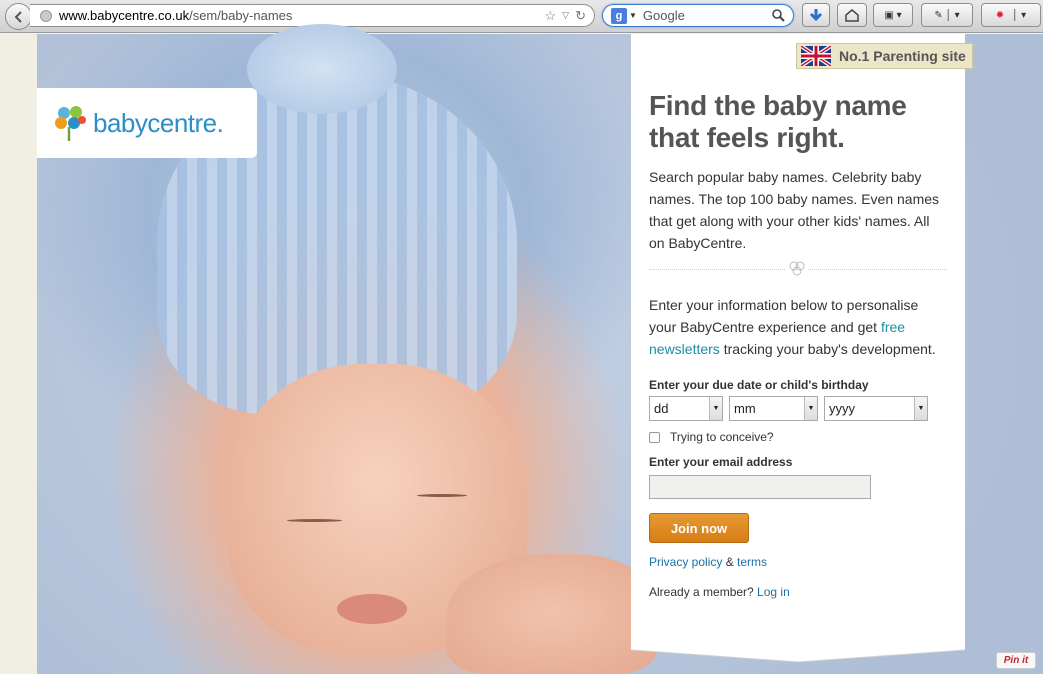  Describe the element at coordinates (902, 56) in the screenshot. I see `badge-text: No.1 Parenting site` at that location.